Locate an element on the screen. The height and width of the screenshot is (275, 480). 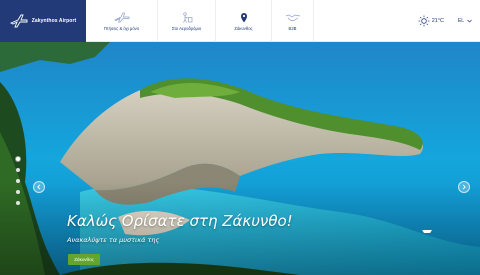
plane-icon is located at coordinates (121, 17).